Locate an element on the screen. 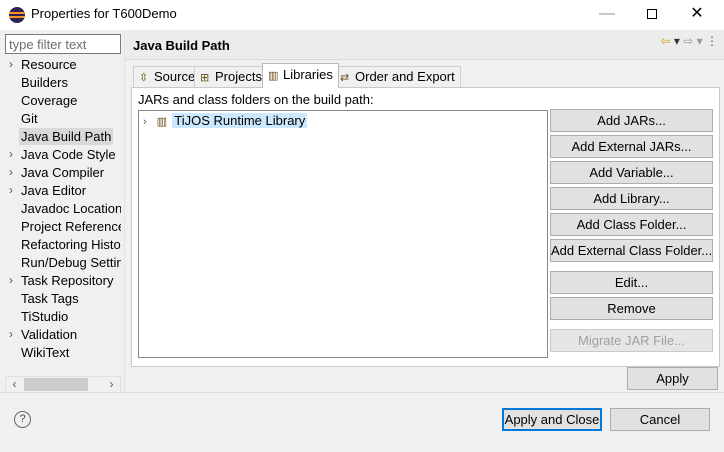 This screenshot has width=724, height=452. library-entry: › ▥ TiJOS Runtime Library is located at coordinates (225, 121).